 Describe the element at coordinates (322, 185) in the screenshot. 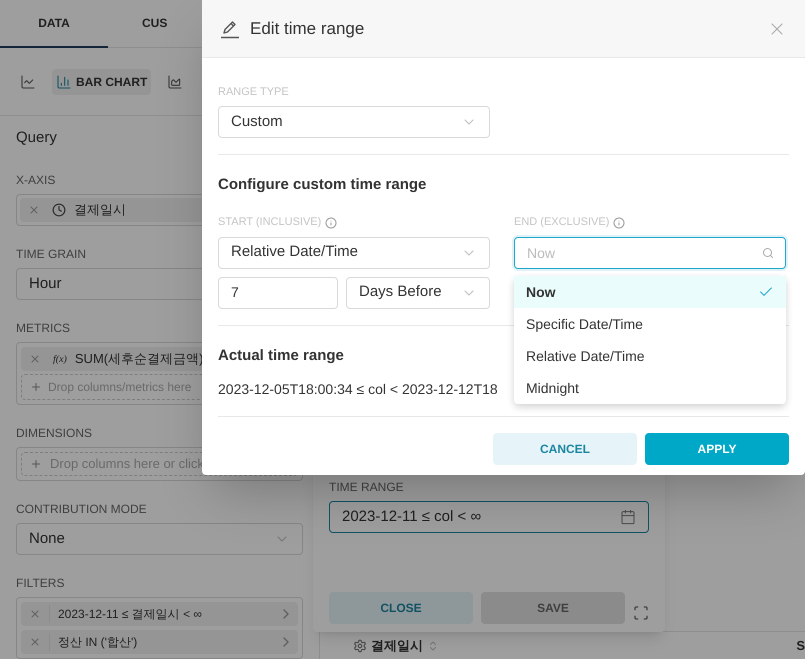

I see `section-title: Configure custom time range` at that location.